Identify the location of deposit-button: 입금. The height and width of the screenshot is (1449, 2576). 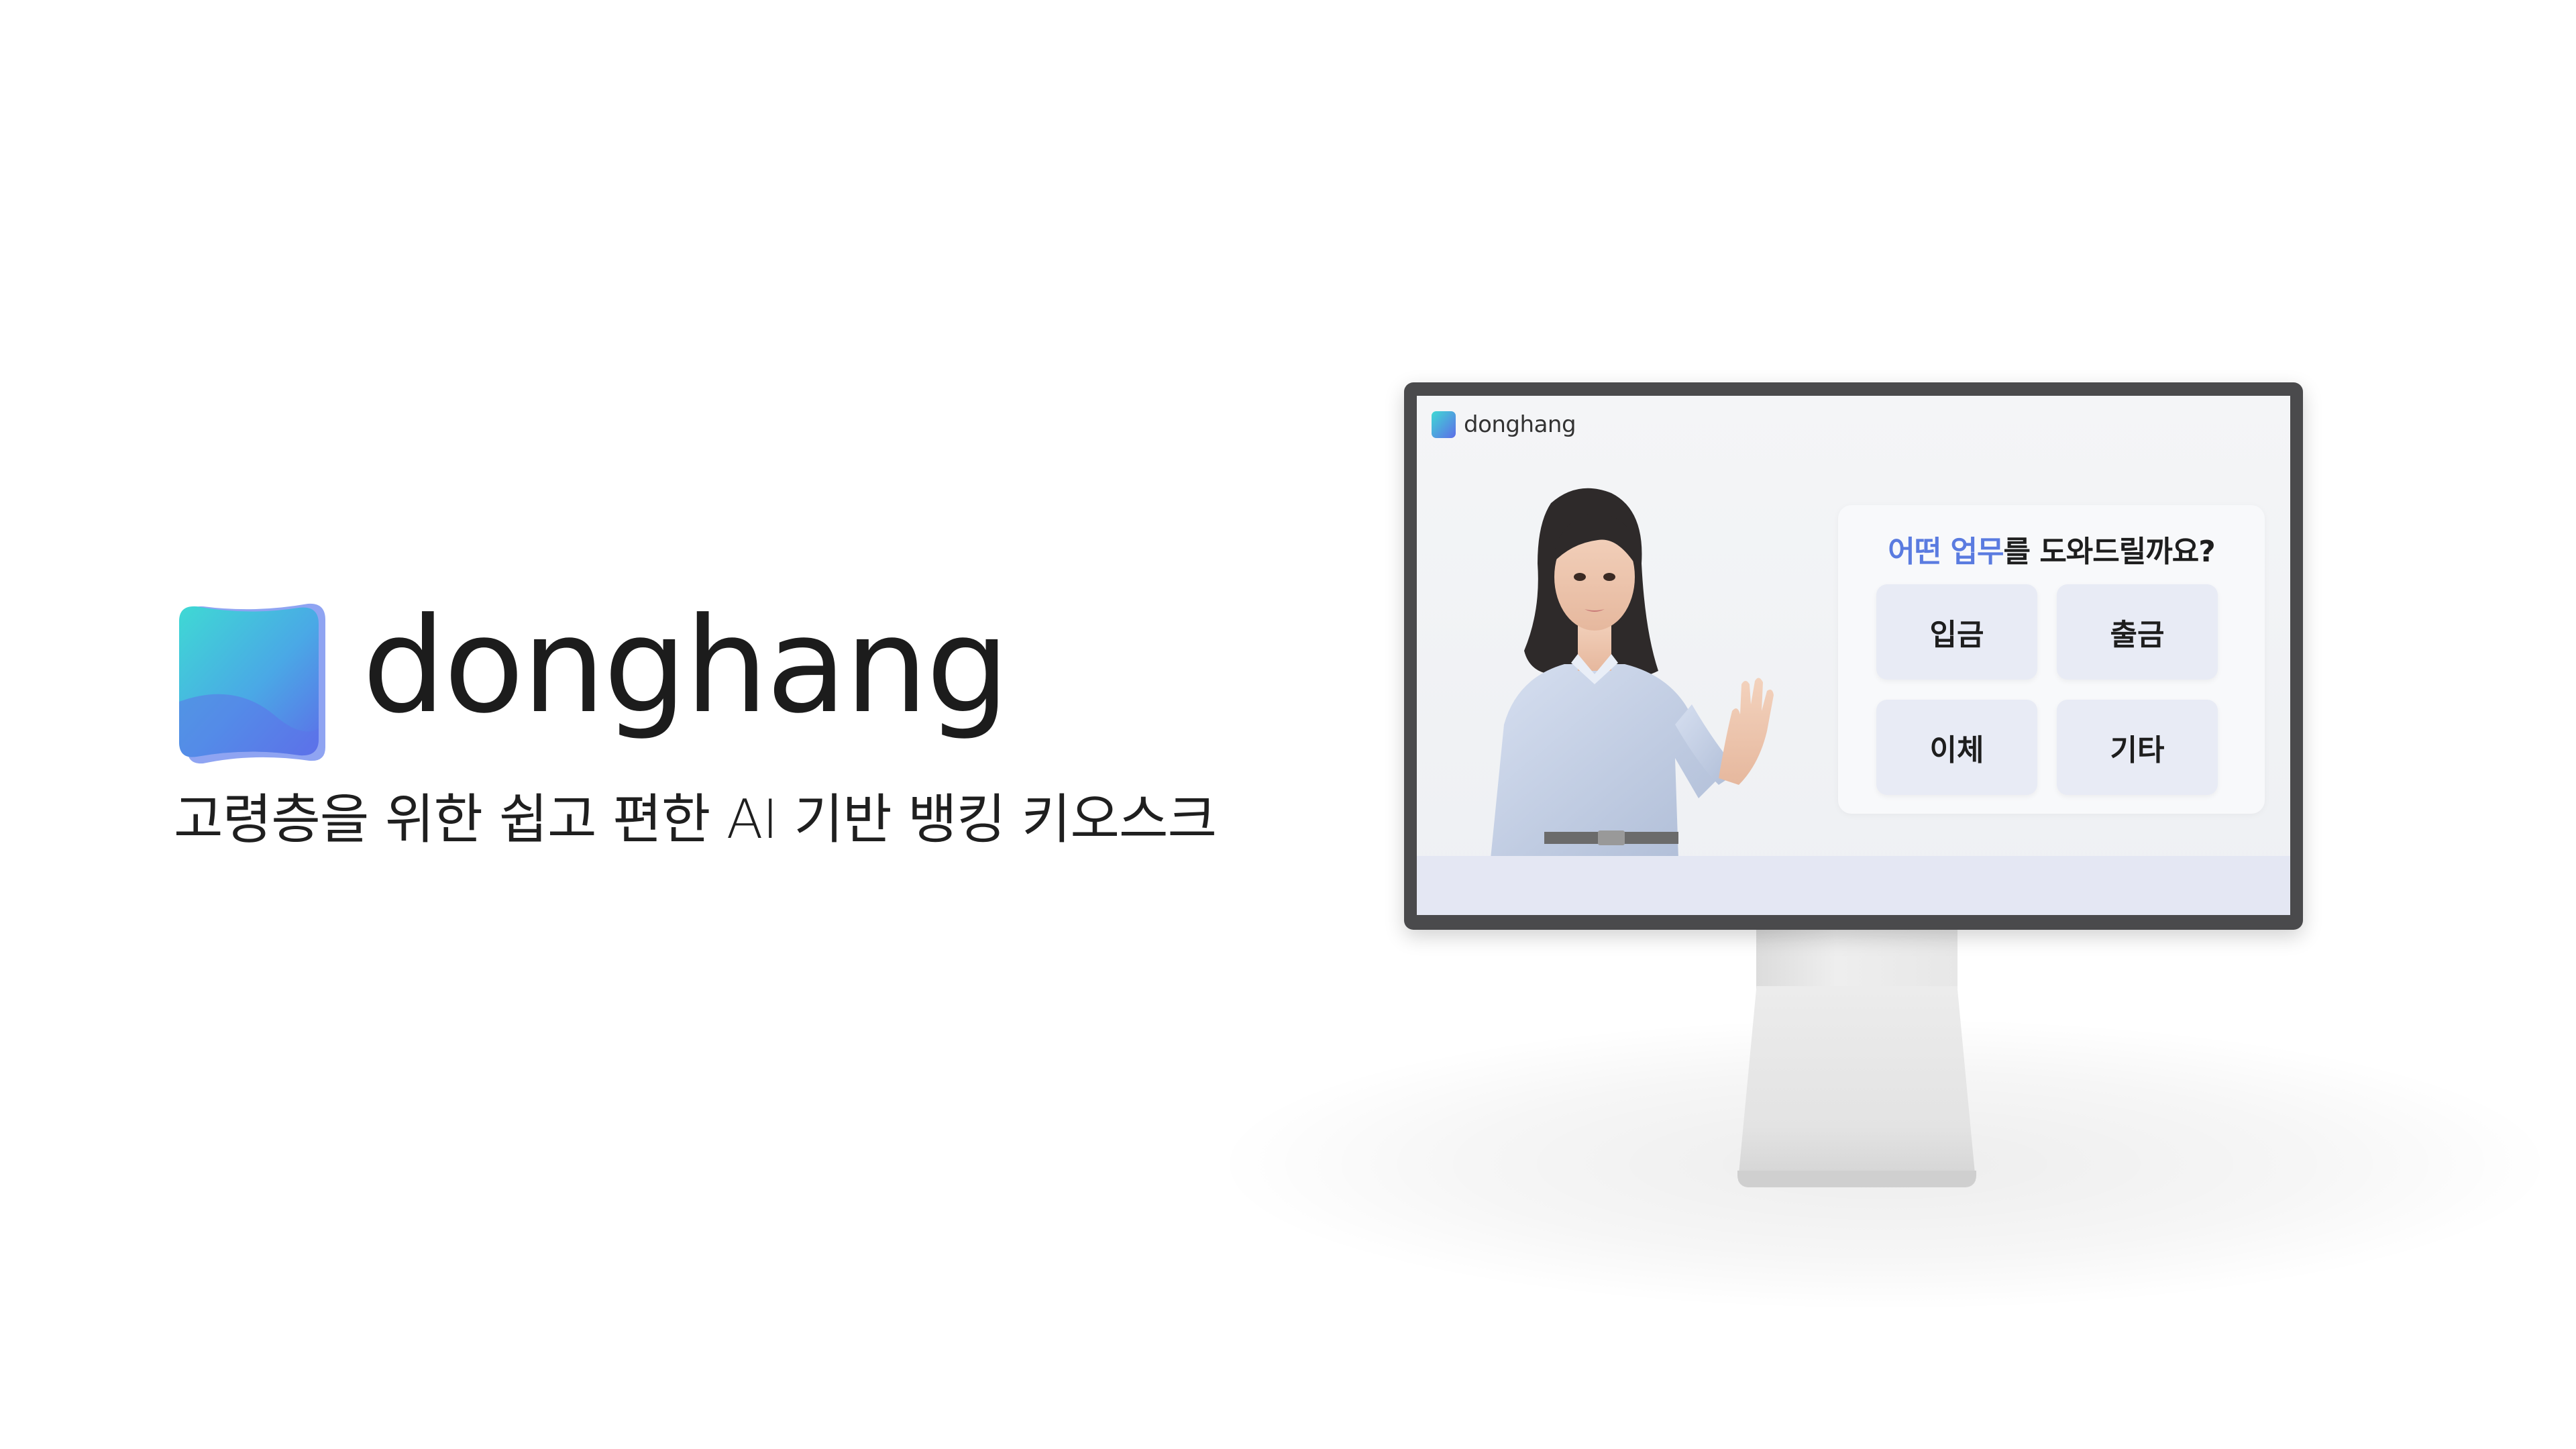
(1956, 632).